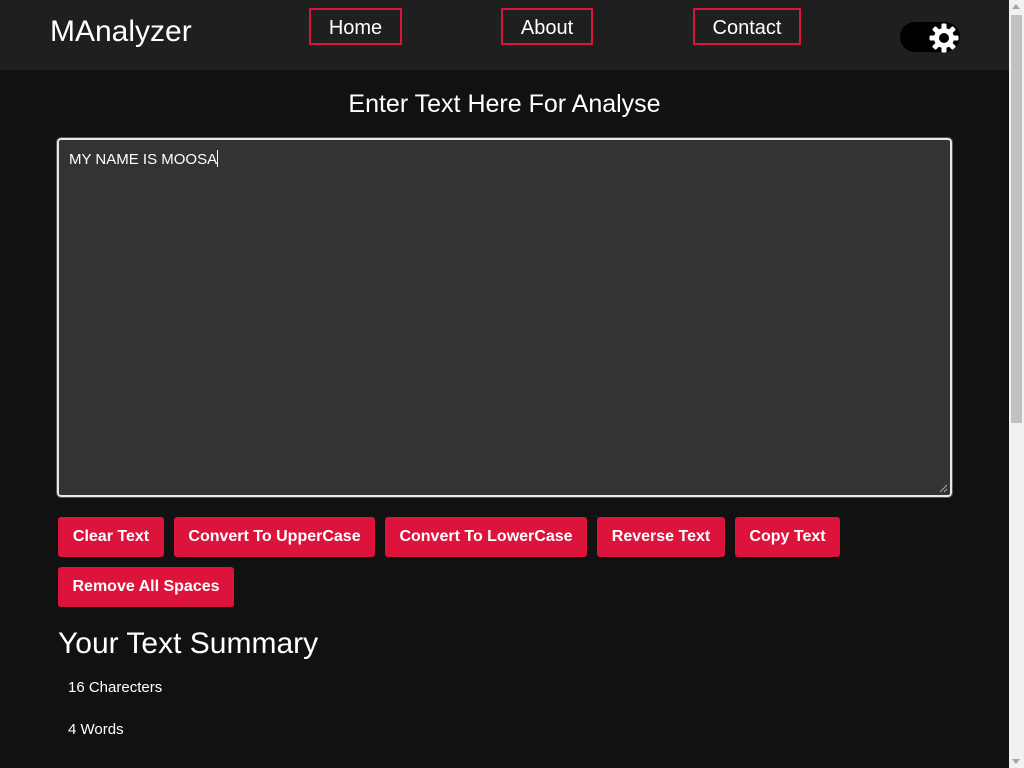  What do you see at coordinates (486, 537) in the screenshot?
I see `lowercase-button: Convert To LowerCase` at bounding box center [486, 537].